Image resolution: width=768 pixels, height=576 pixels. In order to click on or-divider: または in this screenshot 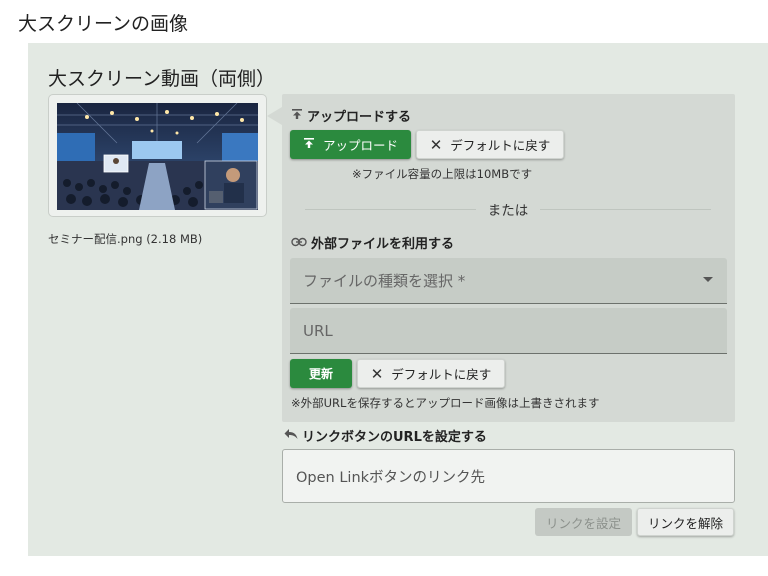, I will do `click(508, 209)`.